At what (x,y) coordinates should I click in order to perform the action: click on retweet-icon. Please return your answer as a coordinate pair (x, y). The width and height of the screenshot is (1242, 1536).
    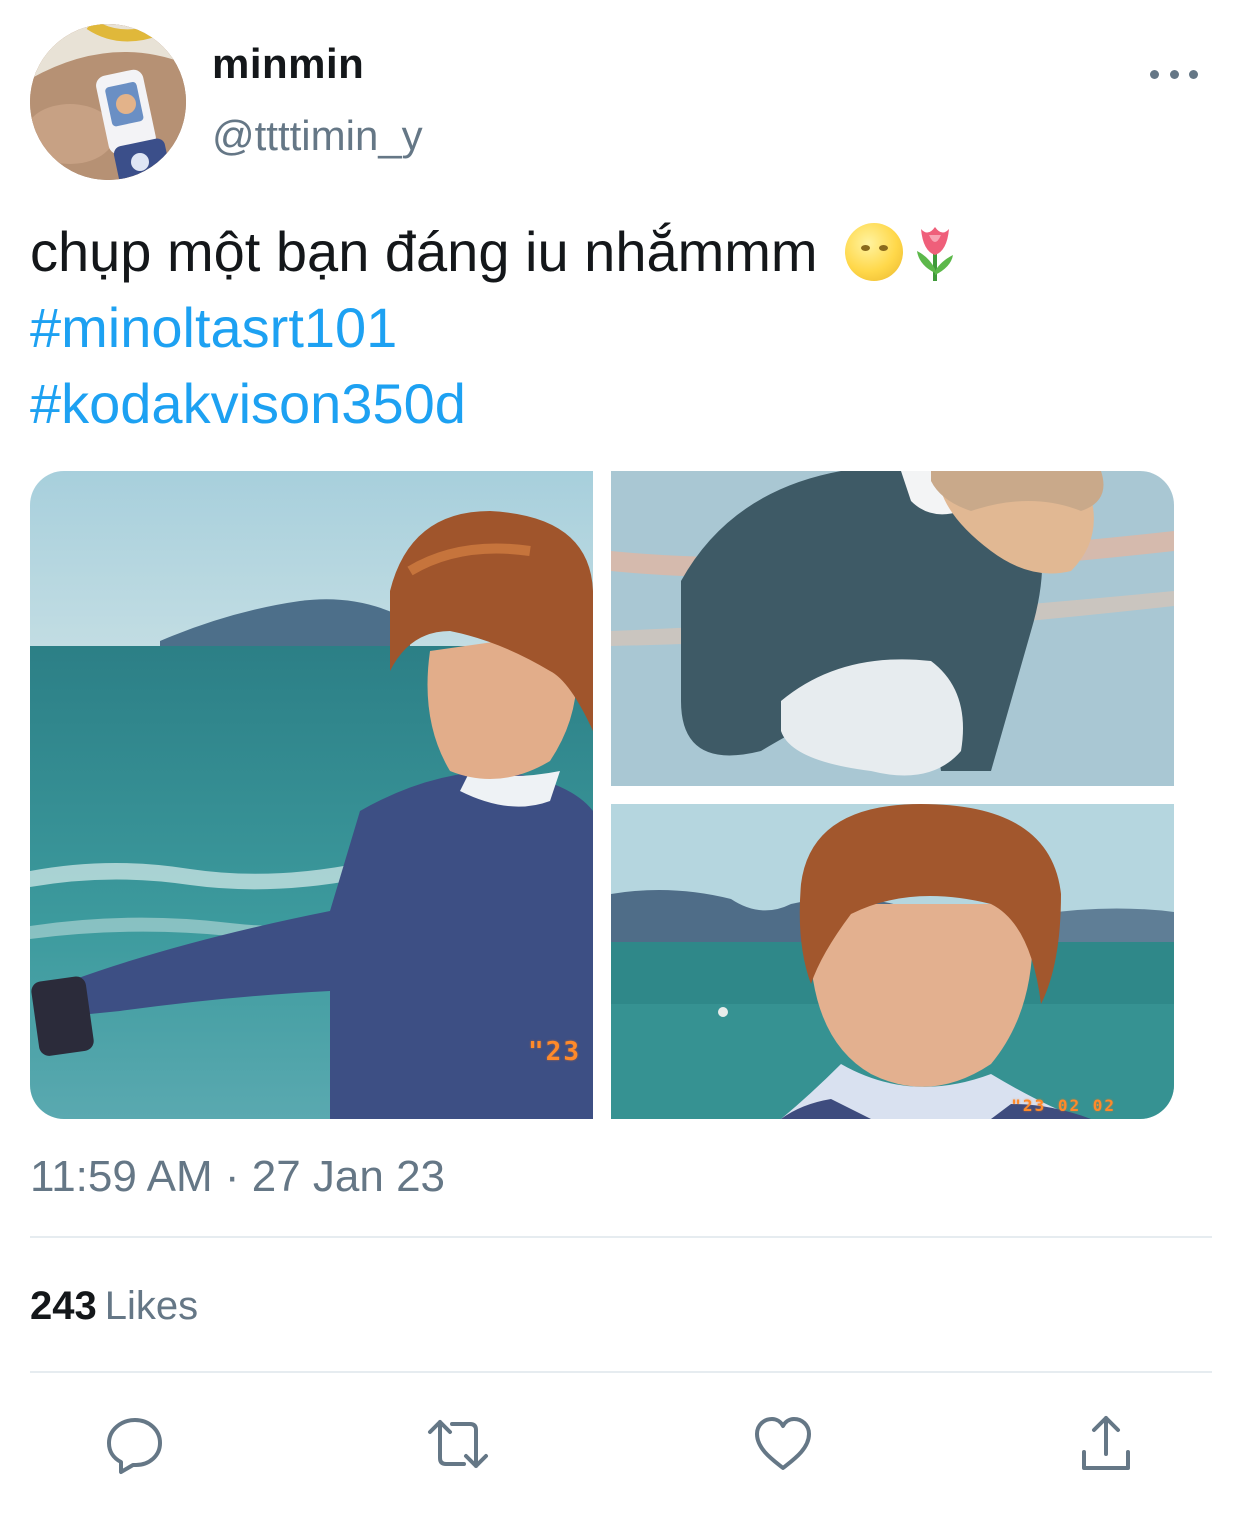
    Looking at the image, I should click on (458, 1444).